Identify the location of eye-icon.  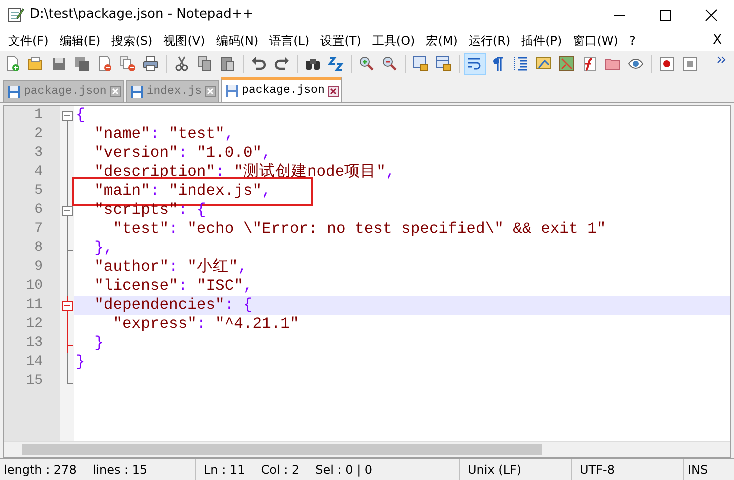
(636, 64).